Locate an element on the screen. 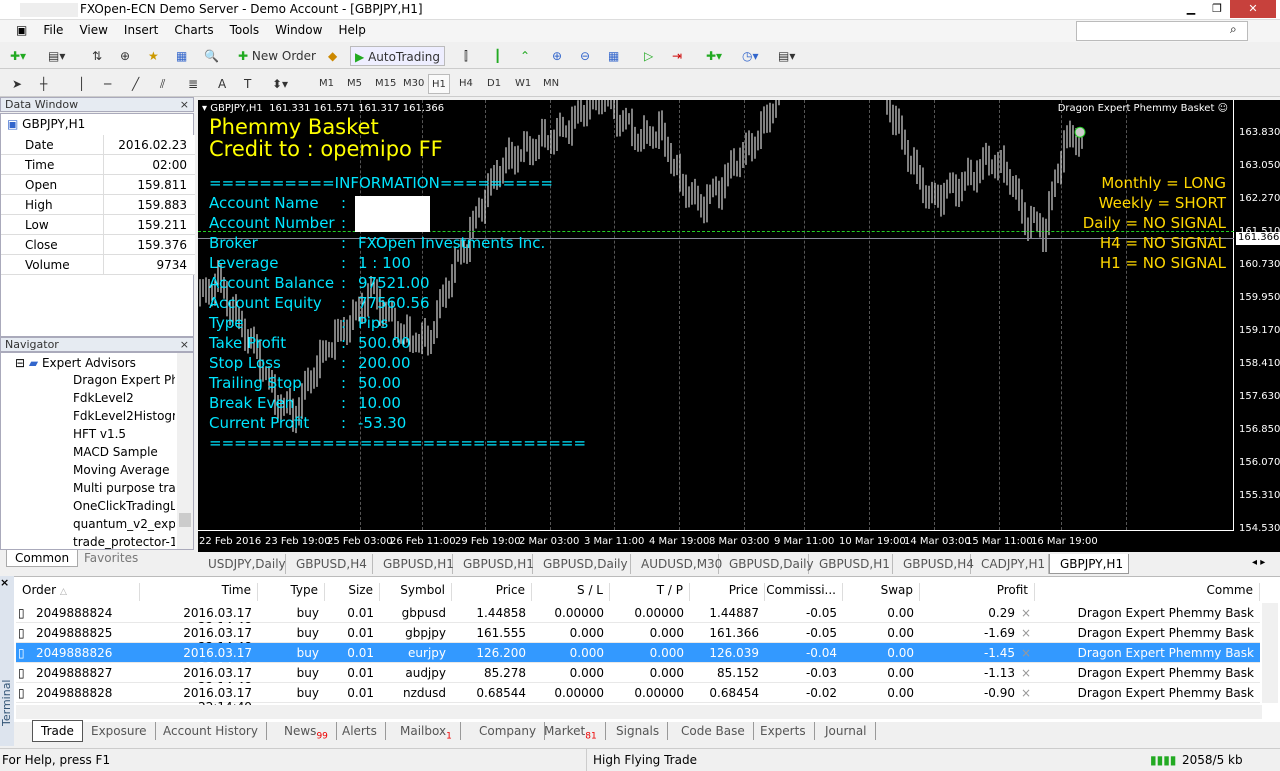 The image size is (1280, 771). menu-charts: Charts is located at coordinates (193, 30).